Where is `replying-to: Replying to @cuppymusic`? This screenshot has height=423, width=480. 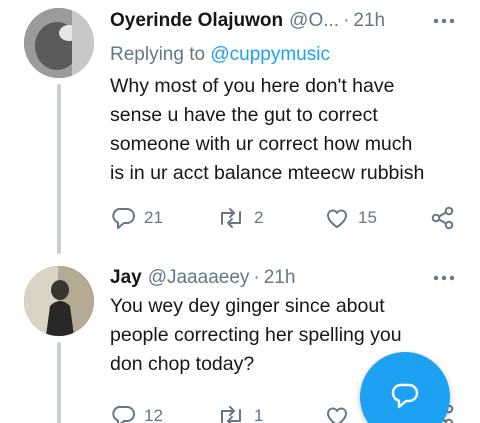
replying-to: Replying to @cuppymusic is located at coordinates (220, 55).